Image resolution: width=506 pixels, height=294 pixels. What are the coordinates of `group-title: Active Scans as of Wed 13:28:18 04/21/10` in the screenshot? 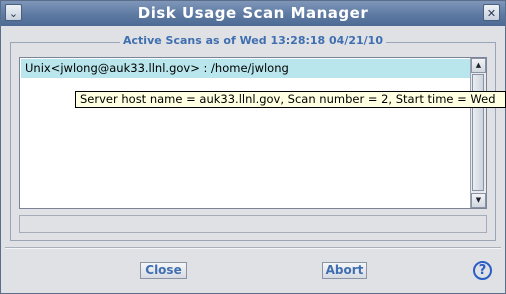 It's located at (253, 40).